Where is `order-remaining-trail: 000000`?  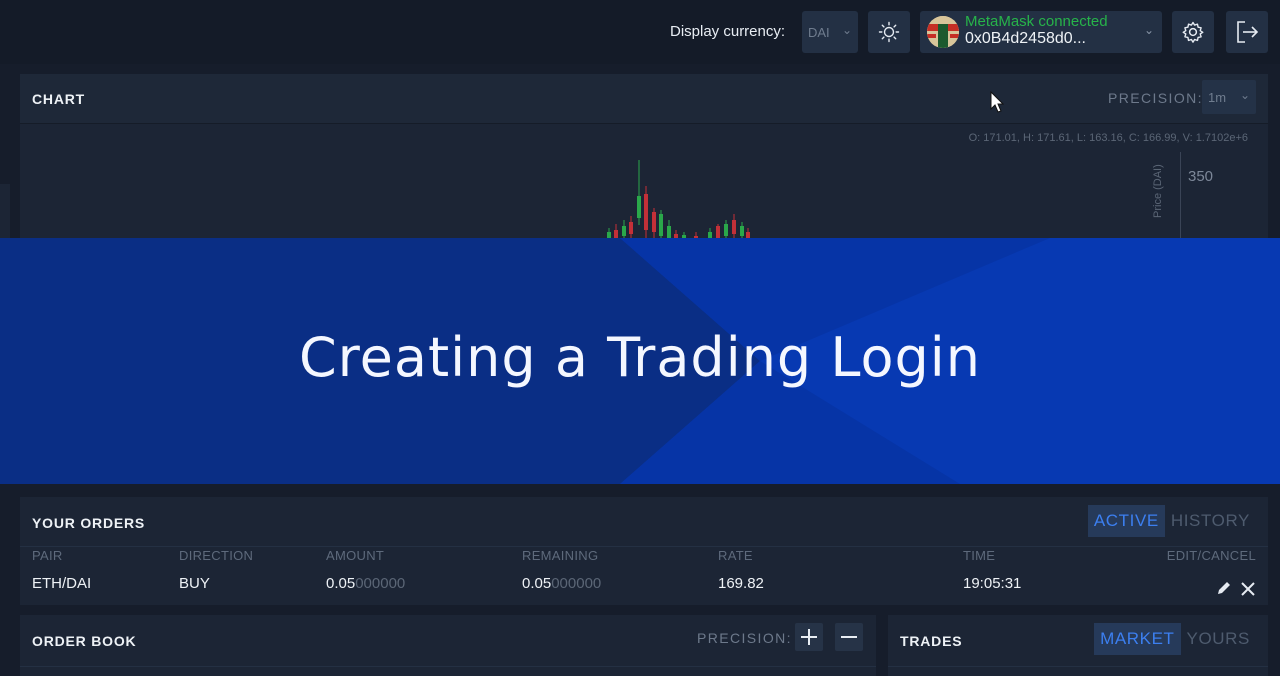 order-remaining-trail: 000000 is located at coordinates (576, 583).